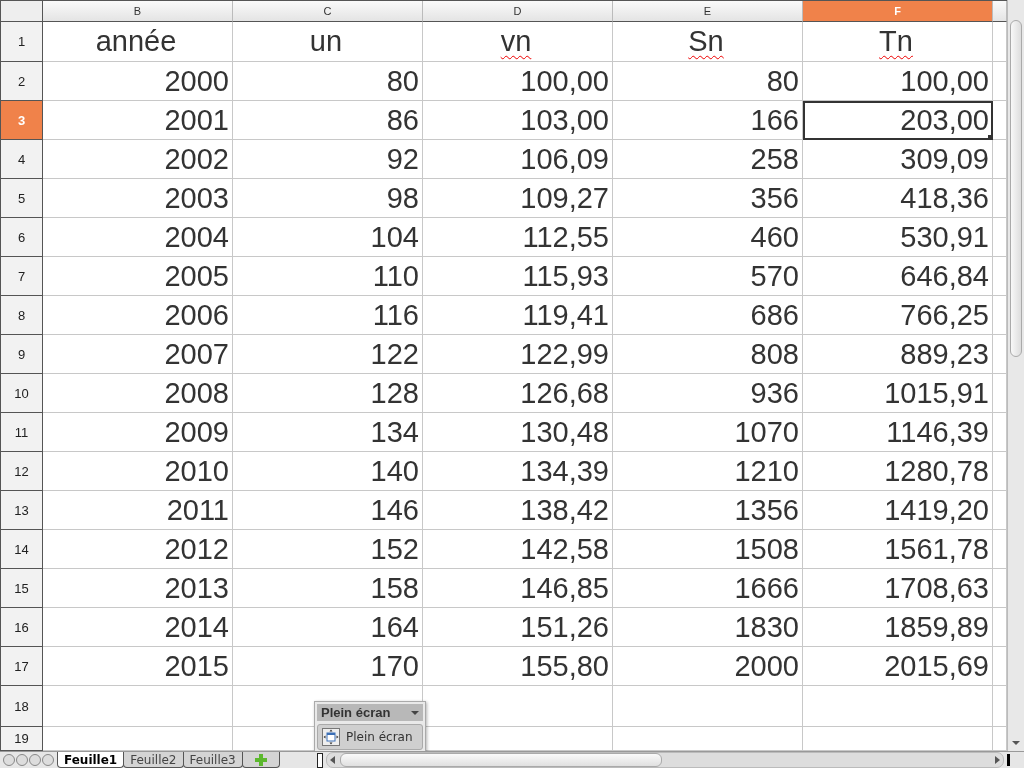  I want to click on sheet-tab: Feuille3, so click(212, 760).